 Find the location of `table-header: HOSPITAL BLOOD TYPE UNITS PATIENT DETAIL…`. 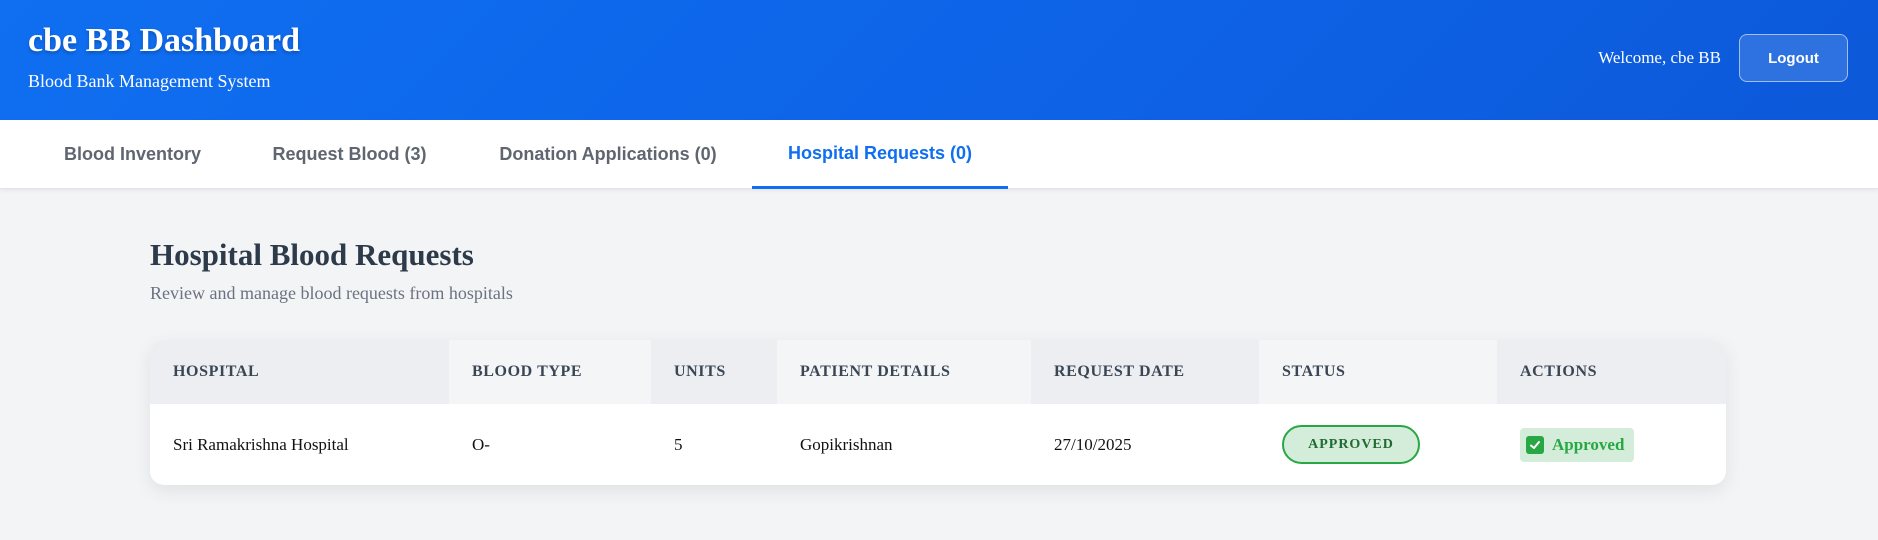

table-header: HOSPITAL BLOOD TYPE UNITS PATIENT DETAIL… is located at coordinates (938, 372).